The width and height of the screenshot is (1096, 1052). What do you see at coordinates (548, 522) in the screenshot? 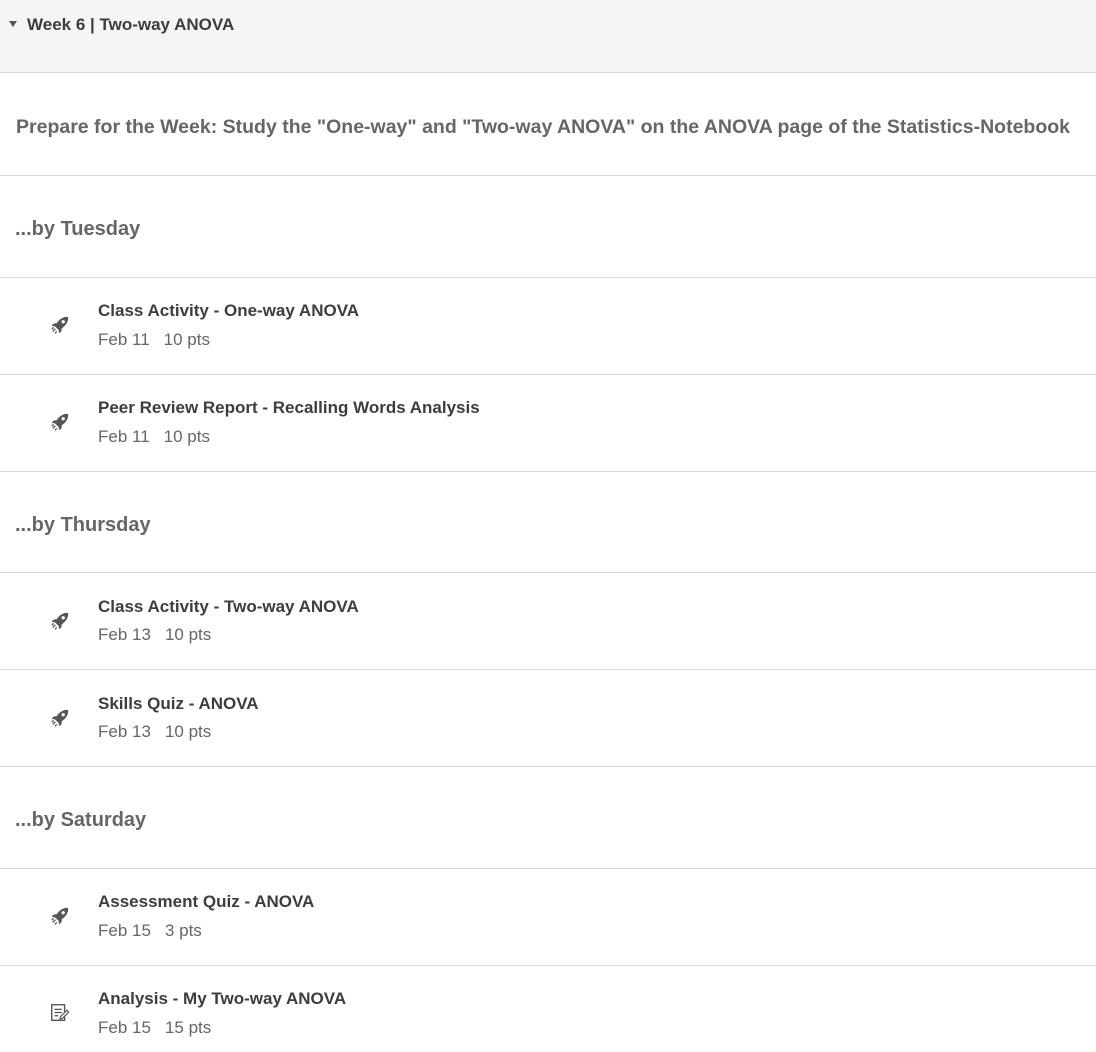
I see `section-header-thursday: ...by Thursday` at bounding box center [548, 522].